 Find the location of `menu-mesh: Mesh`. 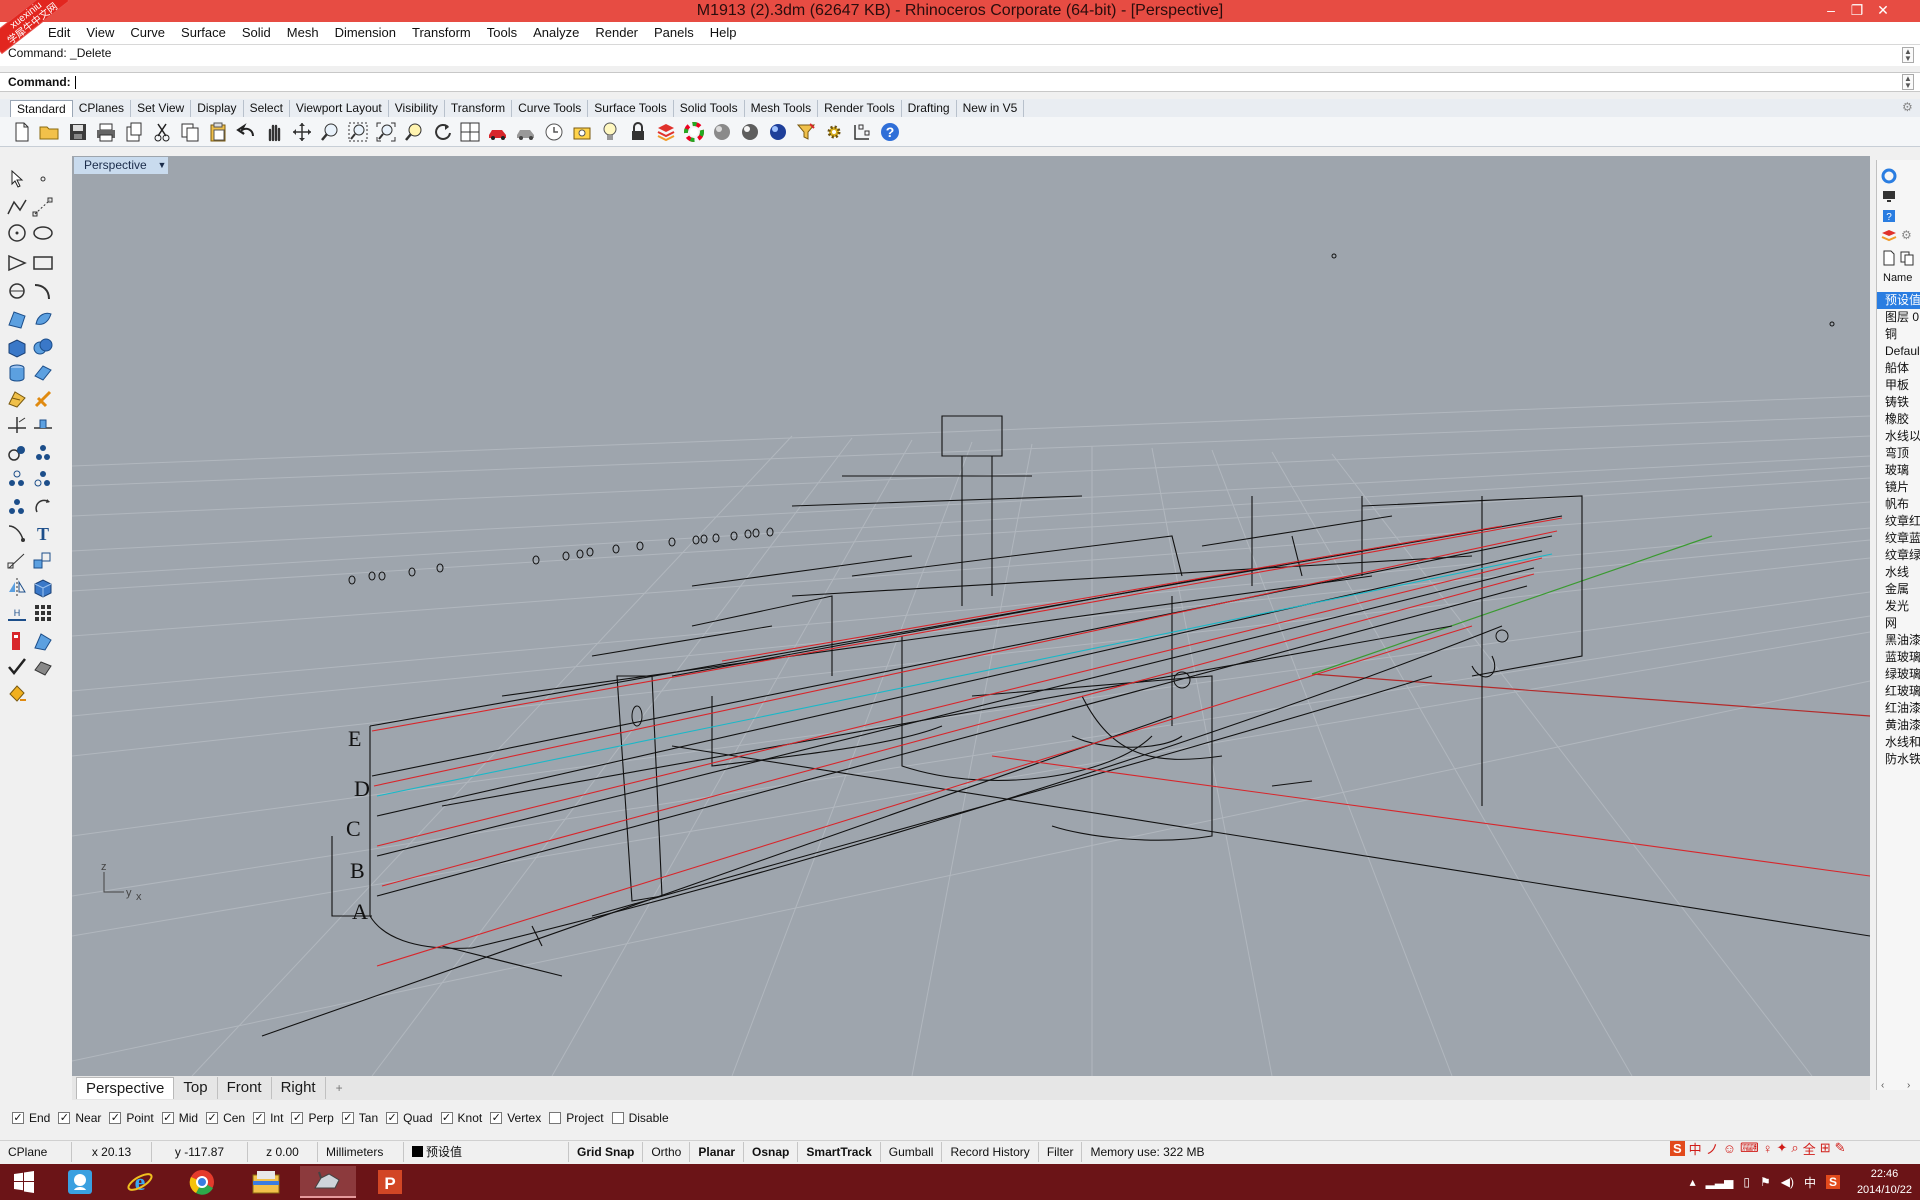

menu-mesh: Mesh is located at coordinates (303, 33).